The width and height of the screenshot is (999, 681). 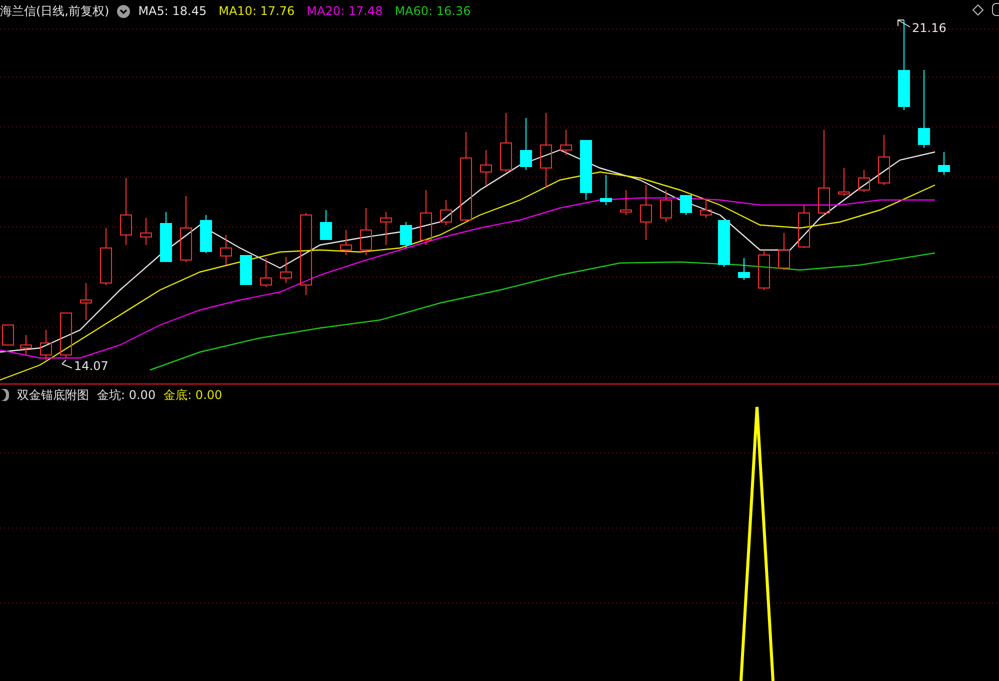 What do you see at coordinates (193, 395) in the screenshot?
I see `indicator-value: 金底: 0.00` at bounding box center [193, 395].